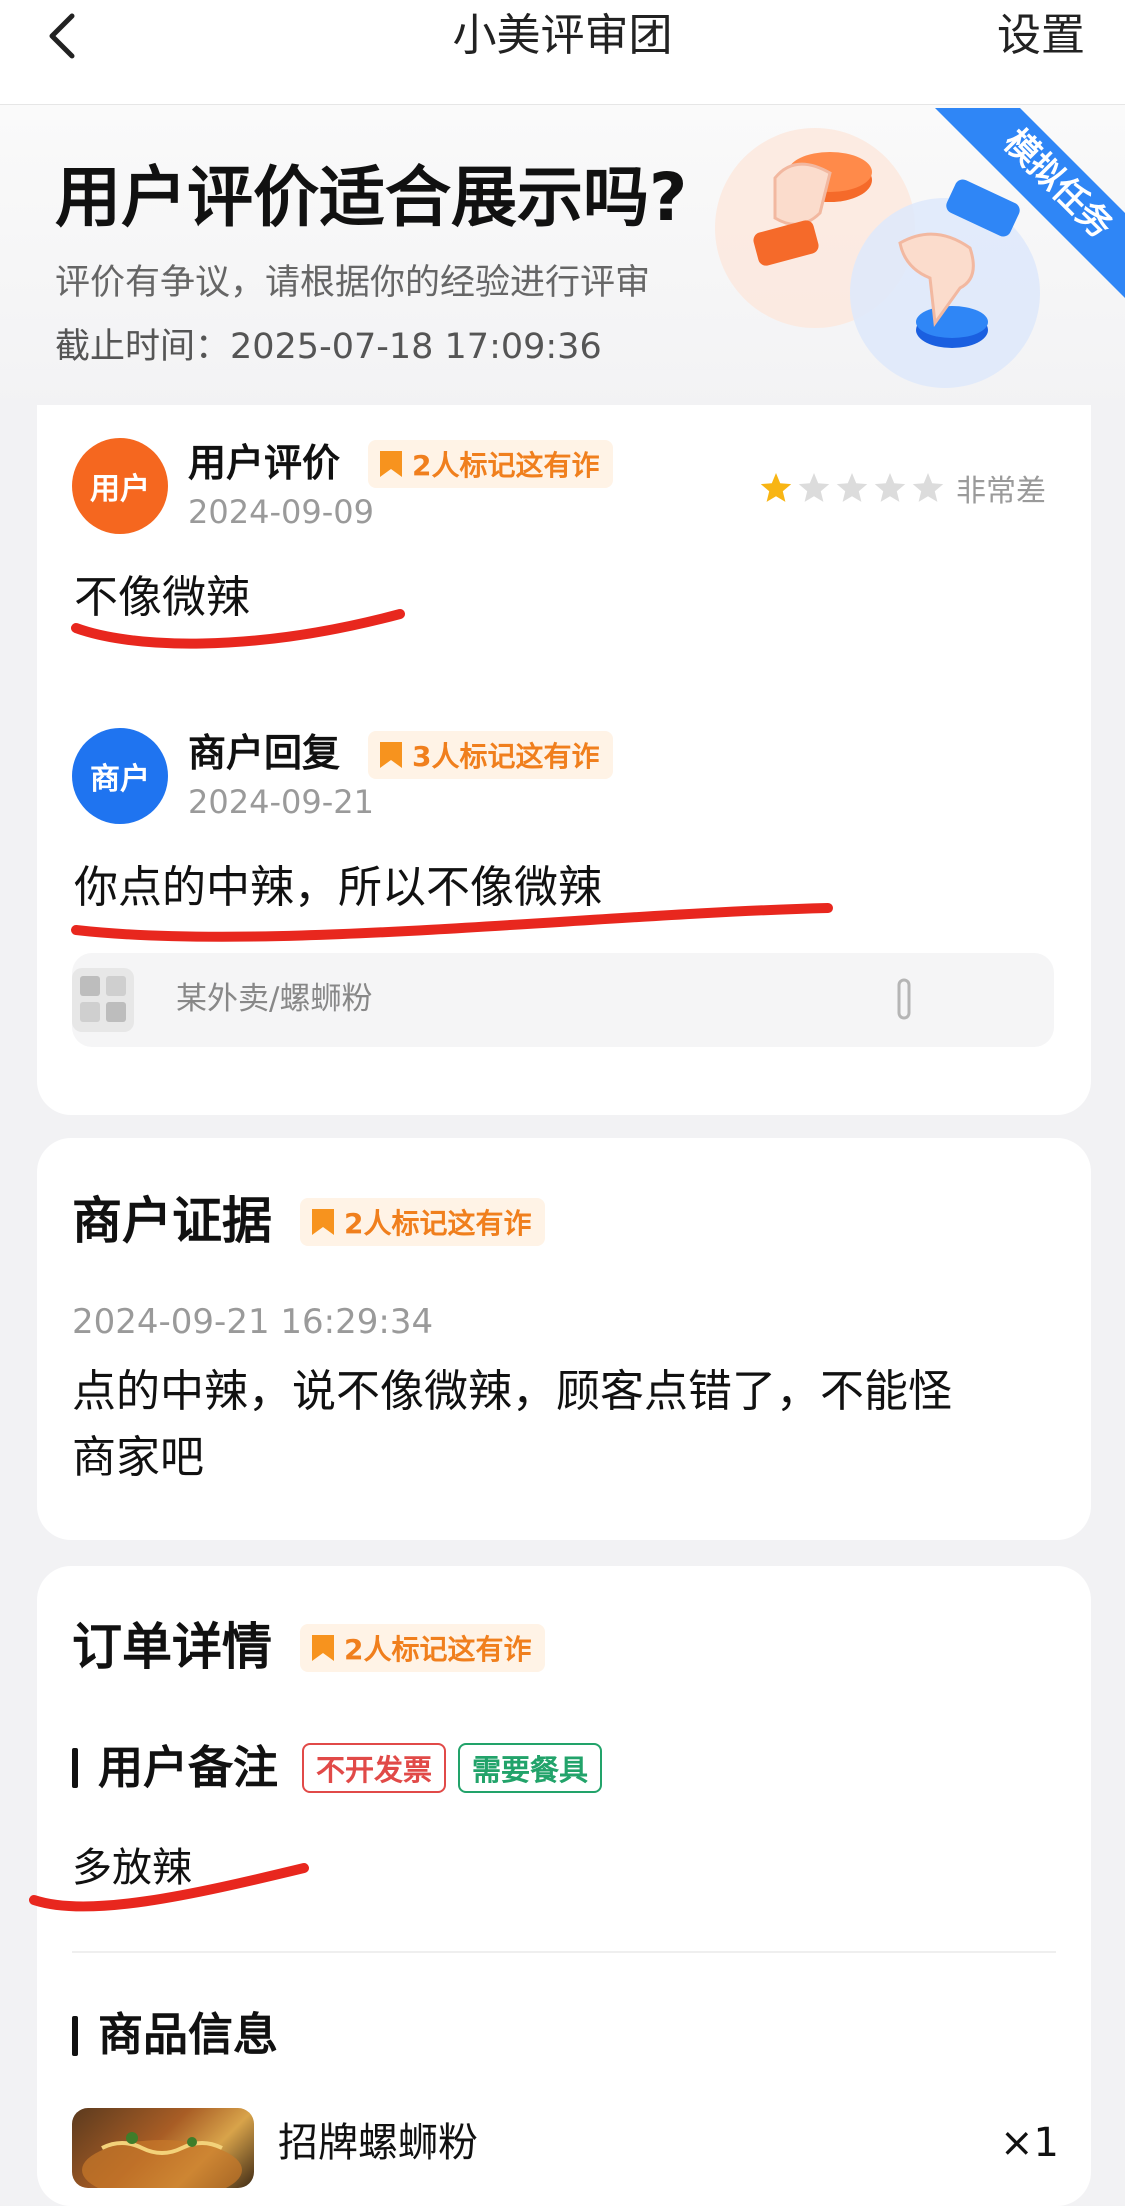 This screenshot has height=2206, width=1125. What do you see at coordinates (274, 999) in the screenshot?
I see `shop-name: 某外卖/螺蛳粉` at bounding box center [274, 999].